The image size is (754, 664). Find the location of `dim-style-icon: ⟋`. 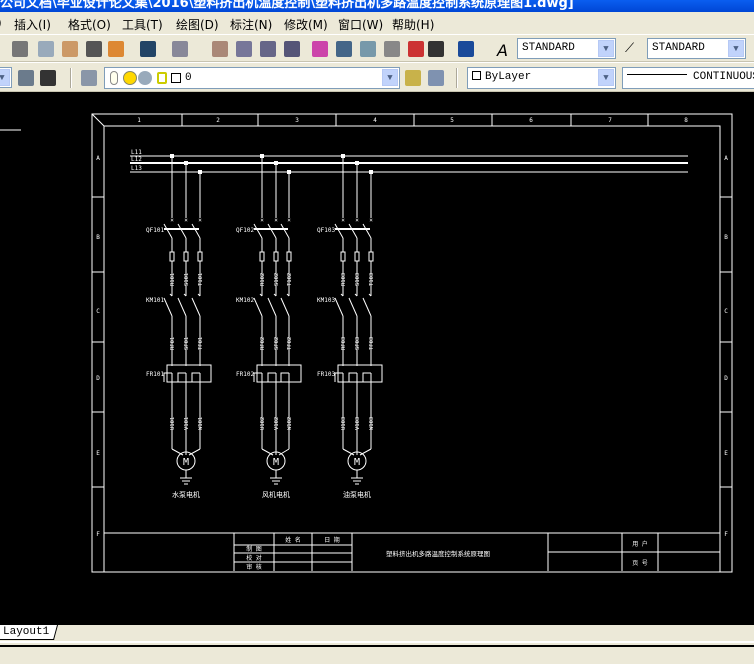

dim-style-icon: ⟋ is located at coordinates (633, 49).